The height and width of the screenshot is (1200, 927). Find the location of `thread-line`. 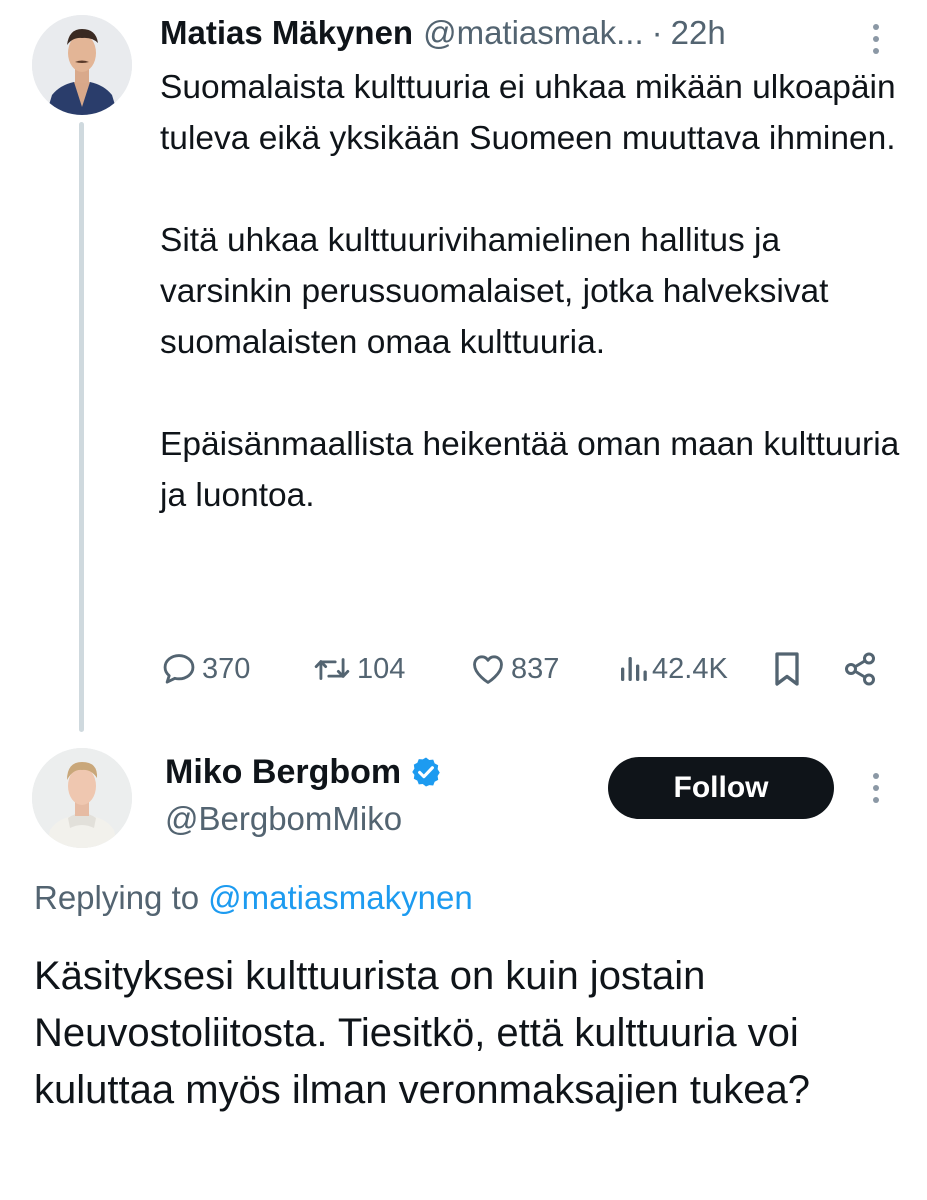

thread-line is located at coordinates (81, 427).